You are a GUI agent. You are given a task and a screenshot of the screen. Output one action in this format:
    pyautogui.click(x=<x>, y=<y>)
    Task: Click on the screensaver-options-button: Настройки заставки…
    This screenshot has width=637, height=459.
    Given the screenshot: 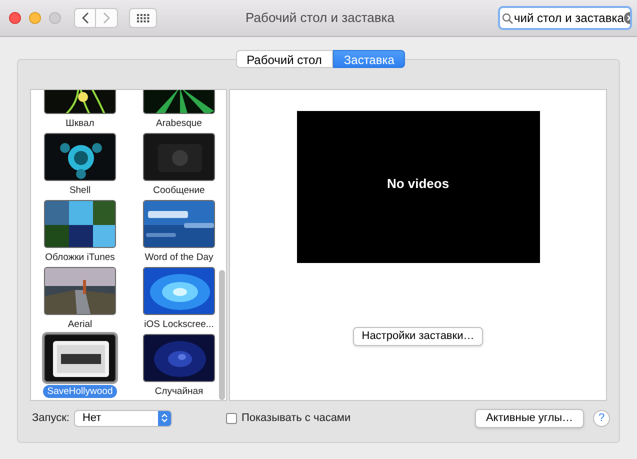 What is the action you would take?
    pyautogui.click(x=418, y=336)
    